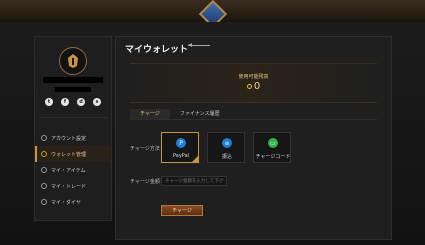  What do you see at coordinates (44, 154) in the screenshot?
I see `wallet-icon` at bounding box center [44, 154].